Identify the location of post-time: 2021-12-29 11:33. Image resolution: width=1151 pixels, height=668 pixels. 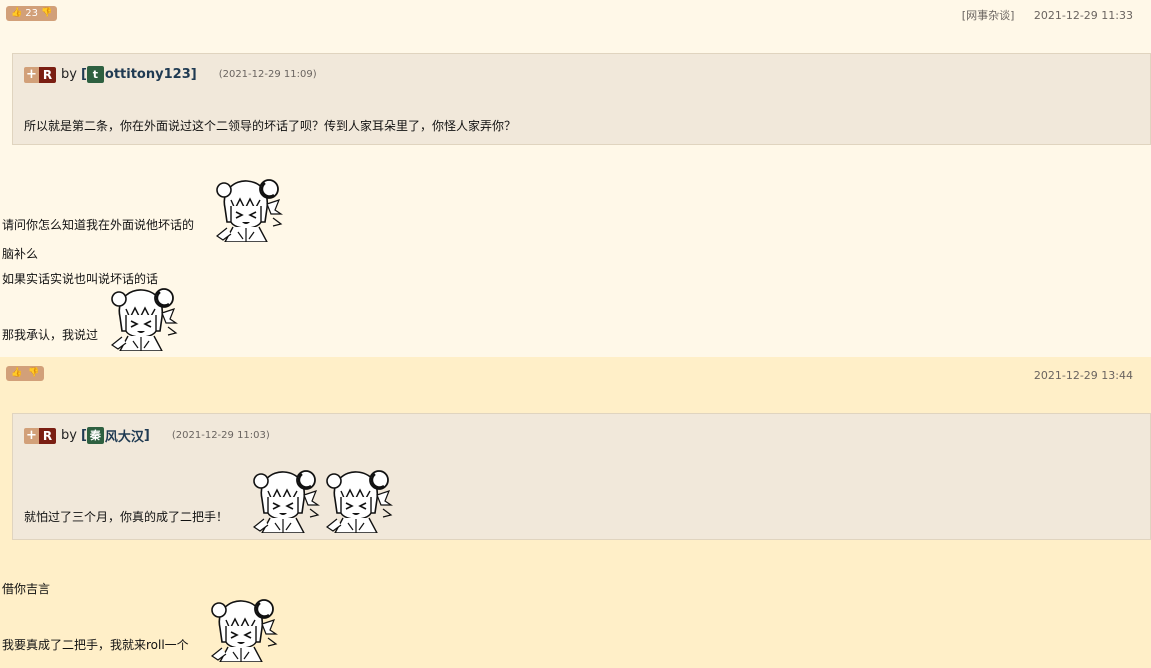
(1083, 15).